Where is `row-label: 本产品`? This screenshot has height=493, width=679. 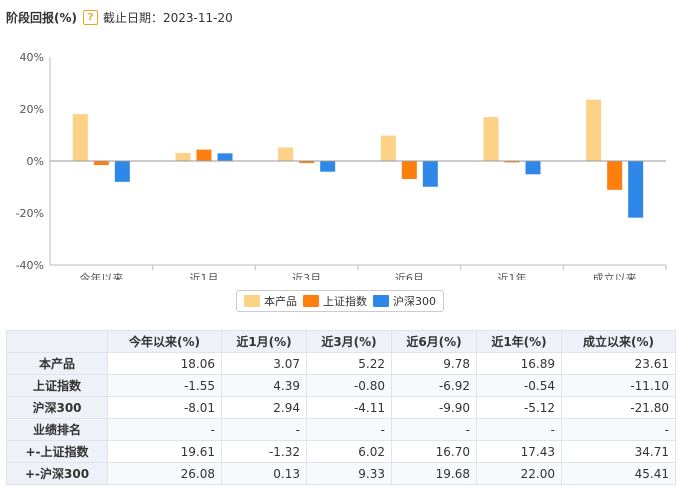 row-label: 本产品 is located at coordinates (57, 363).